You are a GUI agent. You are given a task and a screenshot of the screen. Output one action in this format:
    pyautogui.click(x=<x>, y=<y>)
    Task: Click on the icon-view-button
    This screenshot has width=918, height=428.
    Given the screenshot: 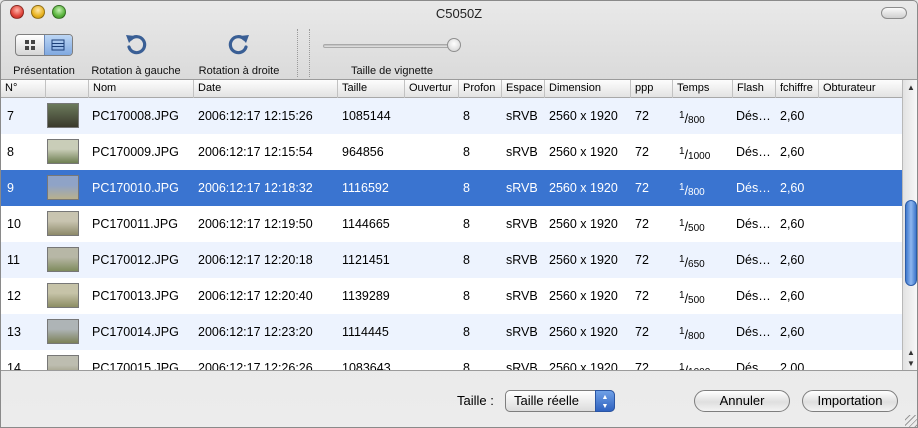 What is the action you would take?
    pyautogui.click(x=30, y=45)
    